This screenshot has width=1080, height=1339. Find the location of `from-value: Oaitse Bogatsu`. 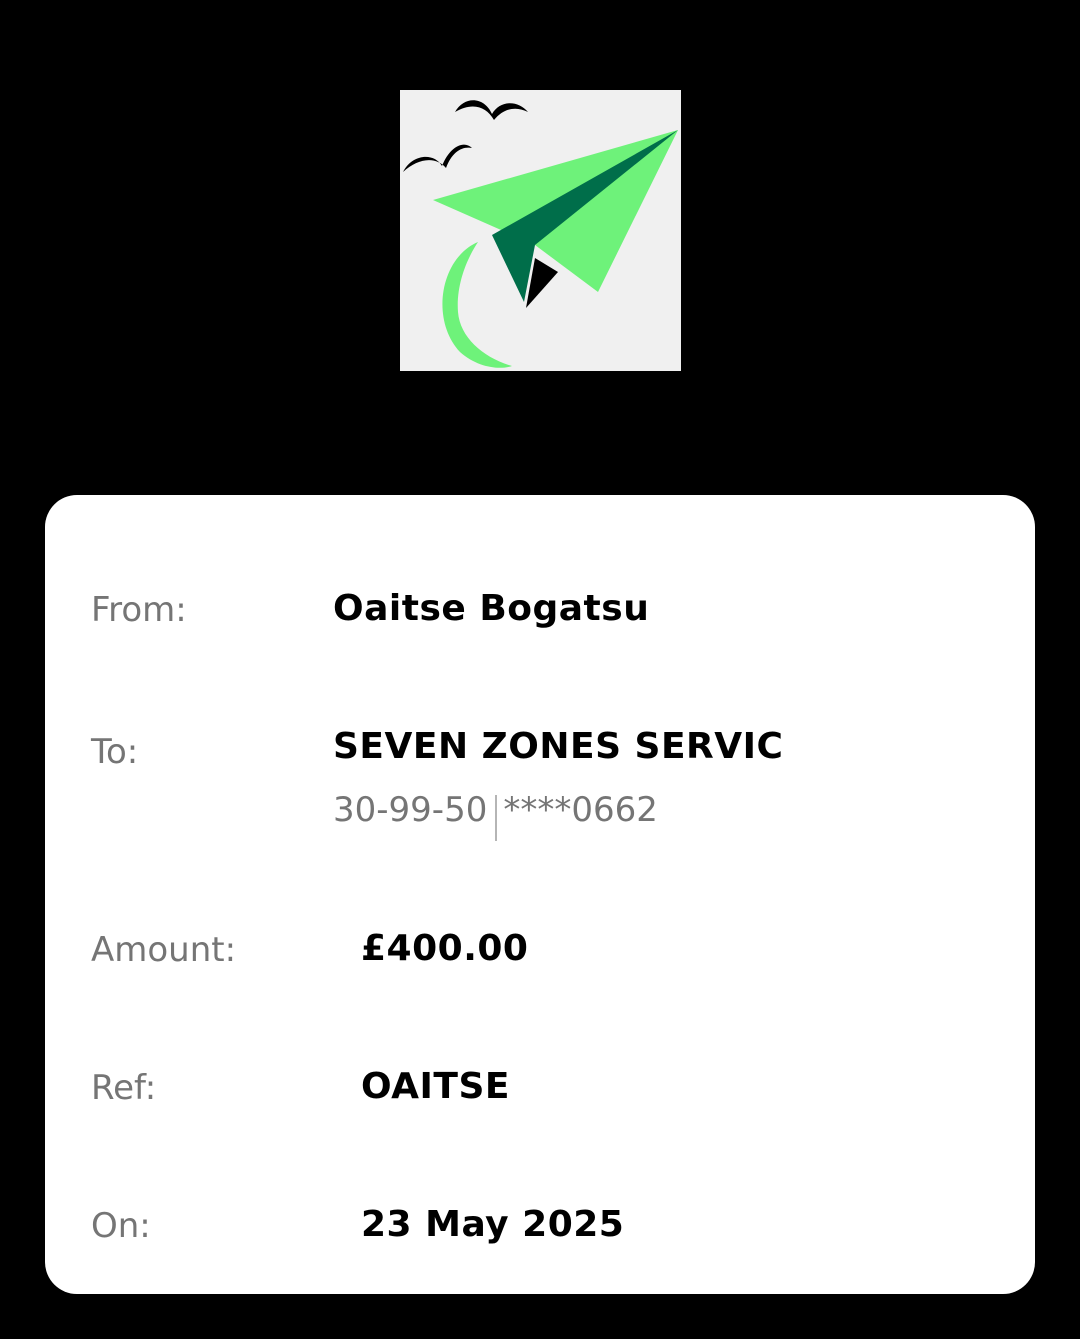

from-value: Oaitse Bogatsu is located at coordinates (491, 608).